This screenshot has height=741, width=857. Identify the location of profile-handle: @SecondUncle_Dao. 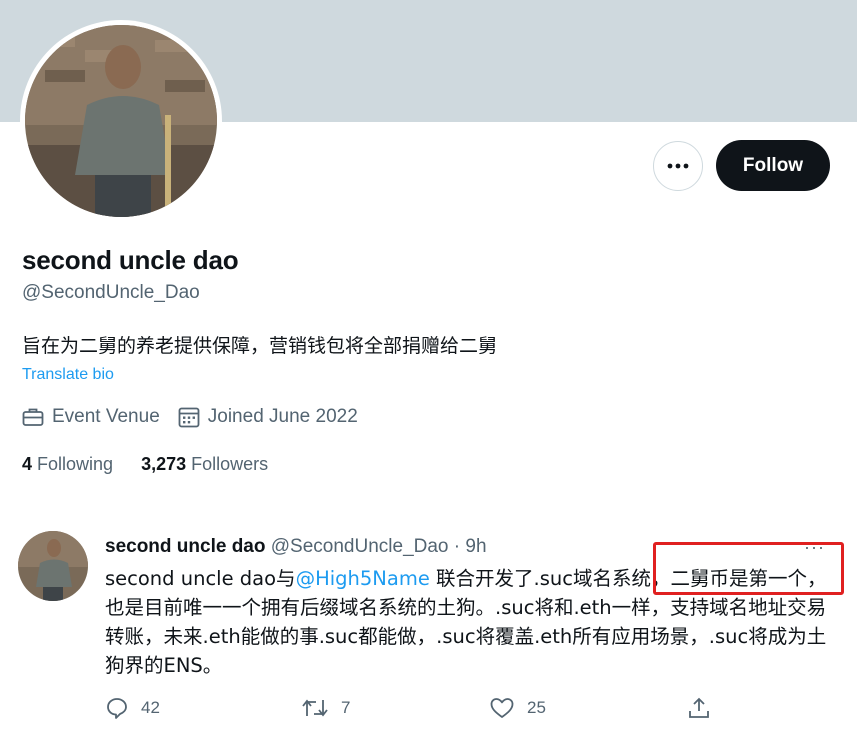
(111, 292).